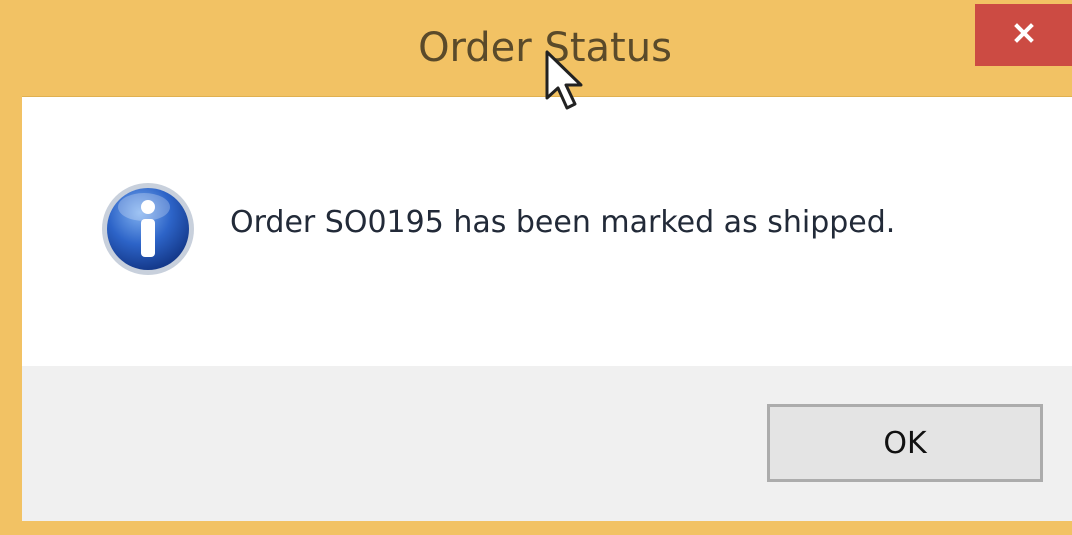  What do you see at coordinates (567, 82) in the screenshot?
I see `mouse-cursor-icon` at bounding box center [567, 82].